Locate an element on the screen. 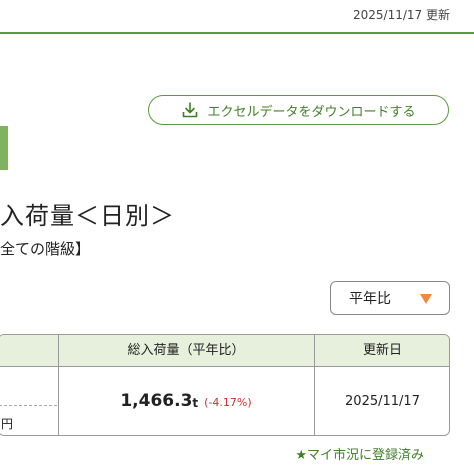 This screenshot has height=474, width=474. price-unit-cell: 円 is located at coordinates (7, 424).